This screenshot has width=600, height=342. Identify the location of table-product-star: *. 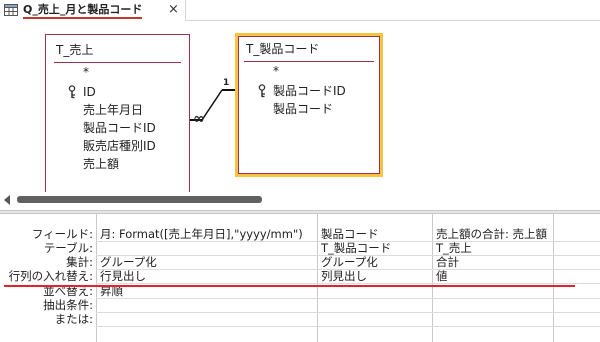
(276, 71).